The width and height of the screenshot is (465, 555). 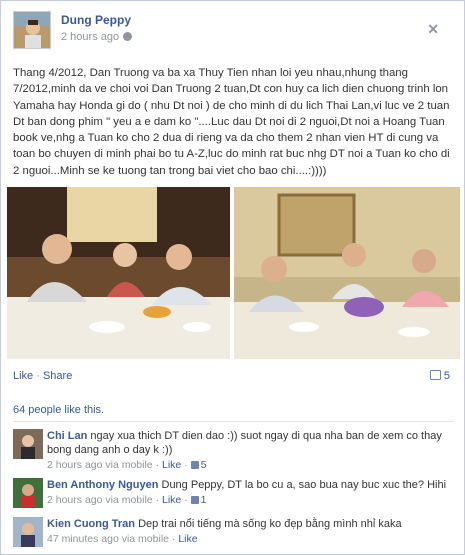 What do you see at coordinates (118, 273) in the screenshot?
I see `photo-dinner-left` at bounding box center [118, 273].